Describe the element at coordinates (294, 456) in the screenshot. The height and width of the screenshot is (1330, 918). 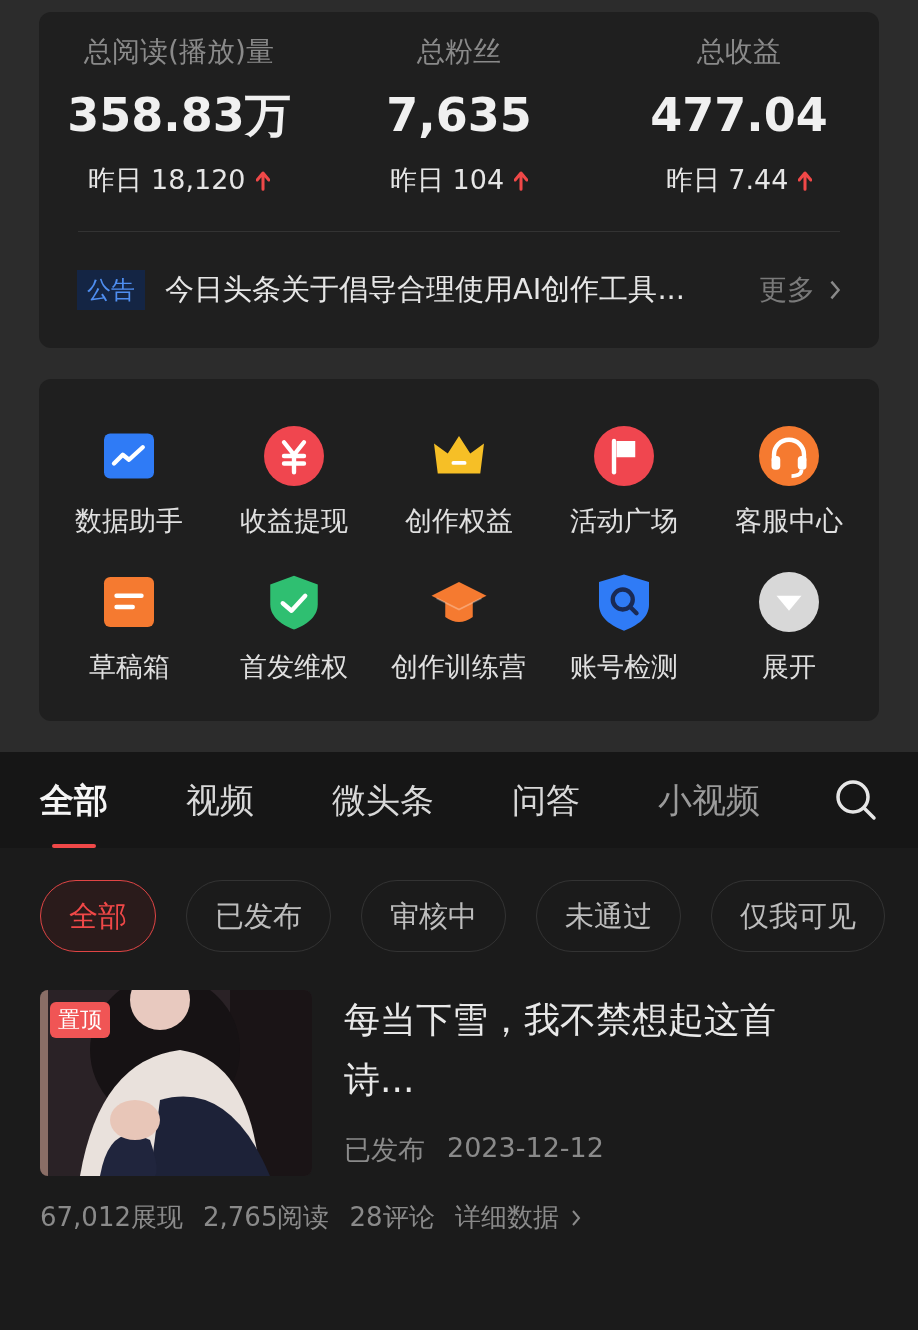
I see `yen-icon` at that location.